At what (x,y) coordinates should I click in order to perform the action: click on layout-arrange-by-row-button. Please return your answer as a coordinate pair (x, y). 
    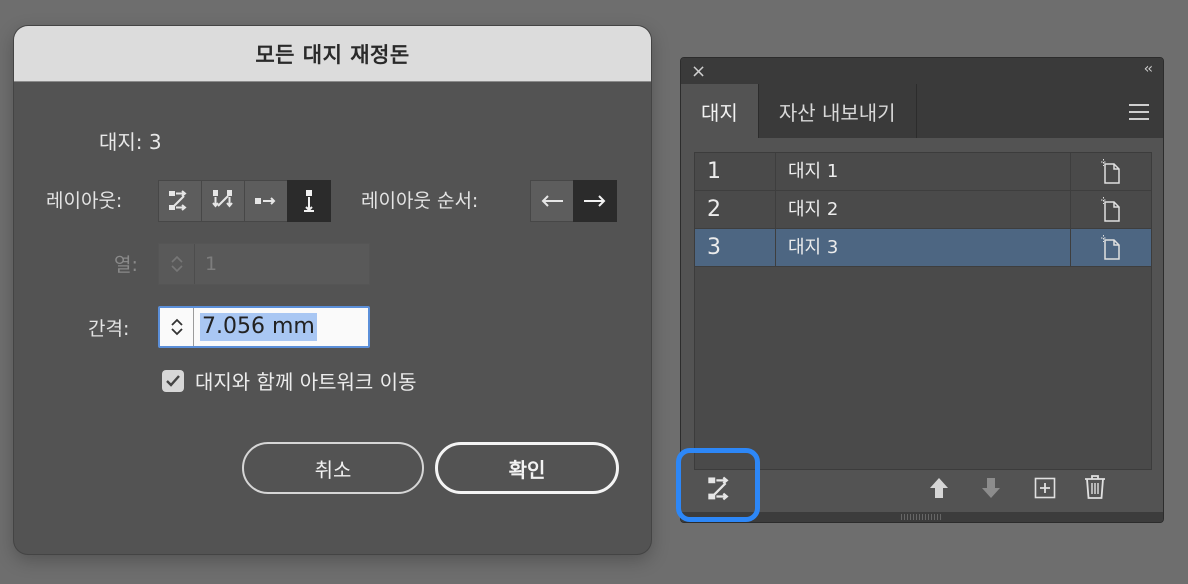
    Looking at the image, I should click on (266, 201).